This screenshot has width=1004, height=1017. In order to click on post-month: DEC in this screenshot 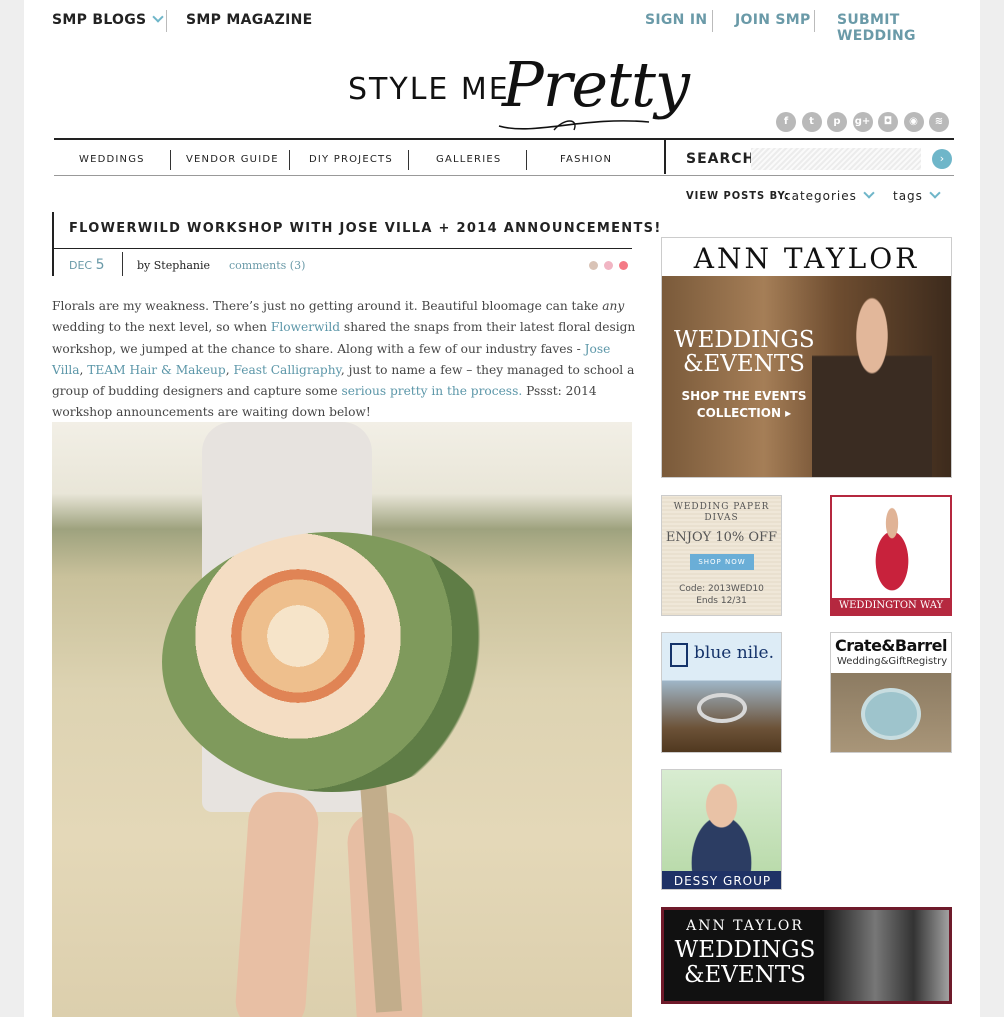, I will do `click(81, 265)`.